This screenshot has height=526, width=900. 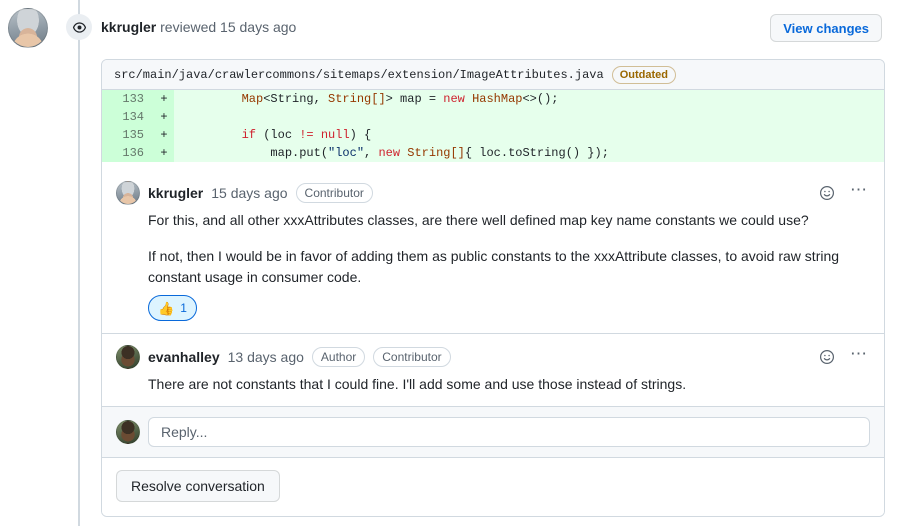 I want to click on outdated-badge: Outdated, so click(x=643, y=74).